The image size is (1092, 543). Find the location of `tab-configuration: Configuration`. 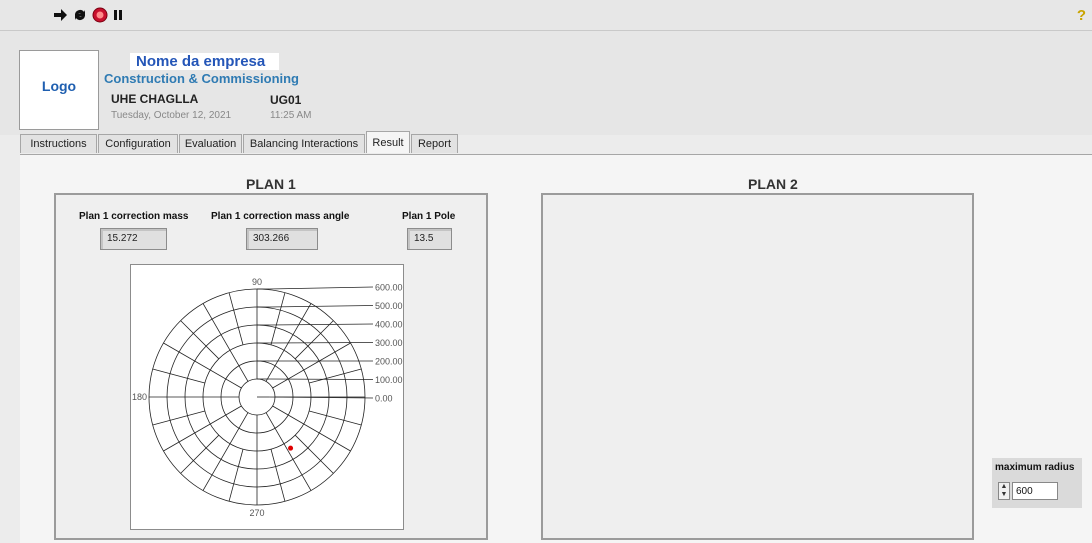

tab-configuration: Configuration is located at coordinates (138, 143).